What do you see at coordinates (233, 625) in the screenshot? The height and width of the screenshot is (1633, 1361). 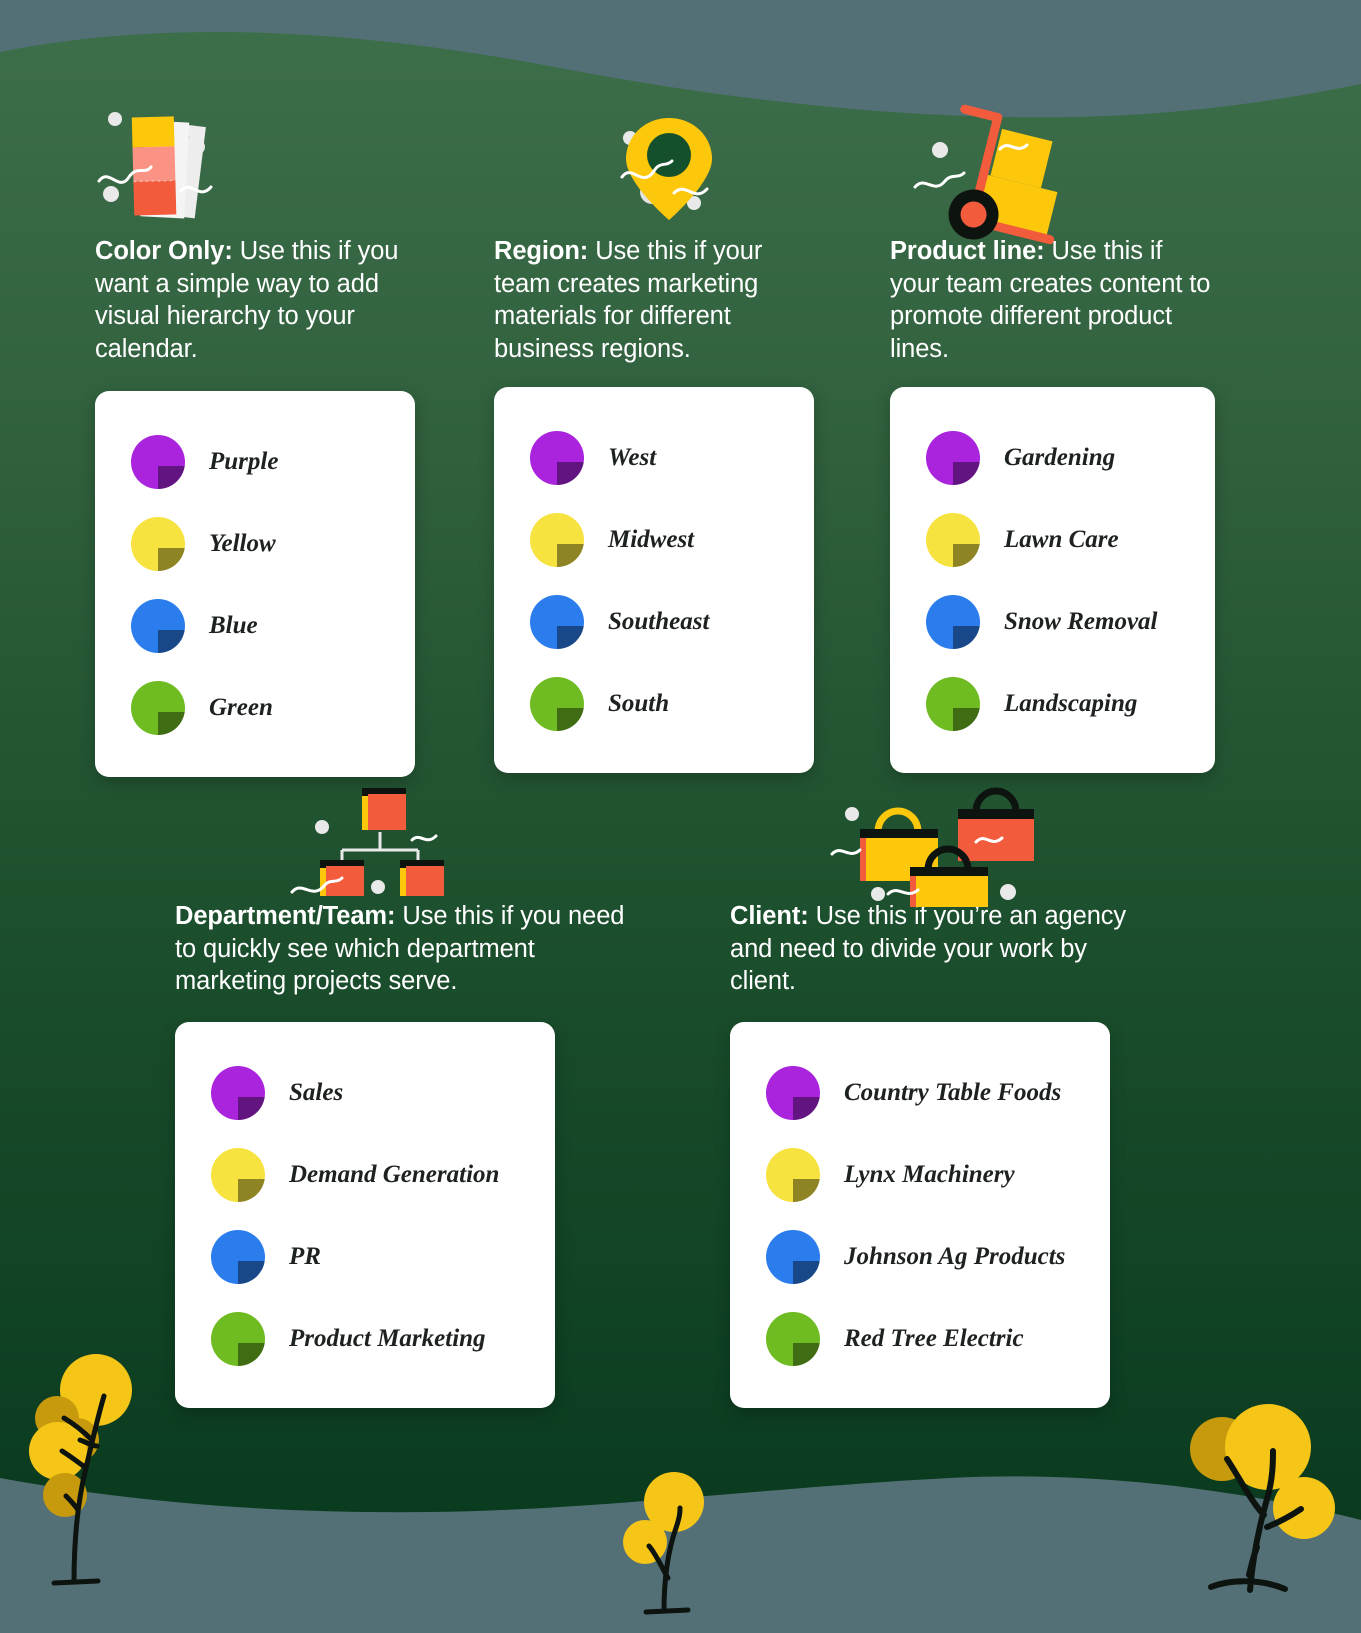 I see `legend-label: Blue` at bounding box center [233, 625].